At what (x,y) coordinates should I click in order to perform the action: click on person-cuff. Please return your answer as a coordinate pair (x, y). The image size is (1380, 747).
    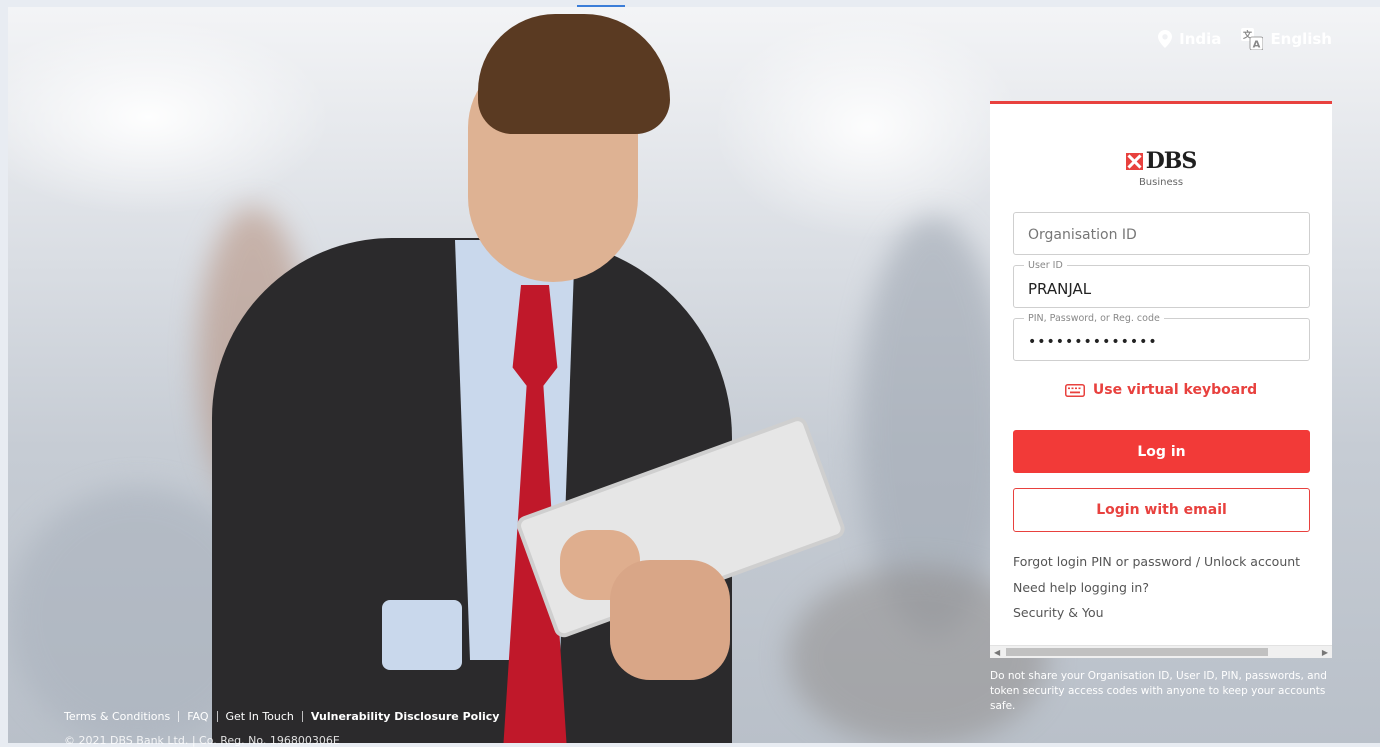
    Looking at the image, I should click on (422, 635).